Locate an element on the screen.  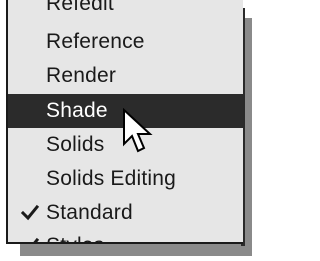
menu-item-label: Reference is located at coordinates (95, 41).